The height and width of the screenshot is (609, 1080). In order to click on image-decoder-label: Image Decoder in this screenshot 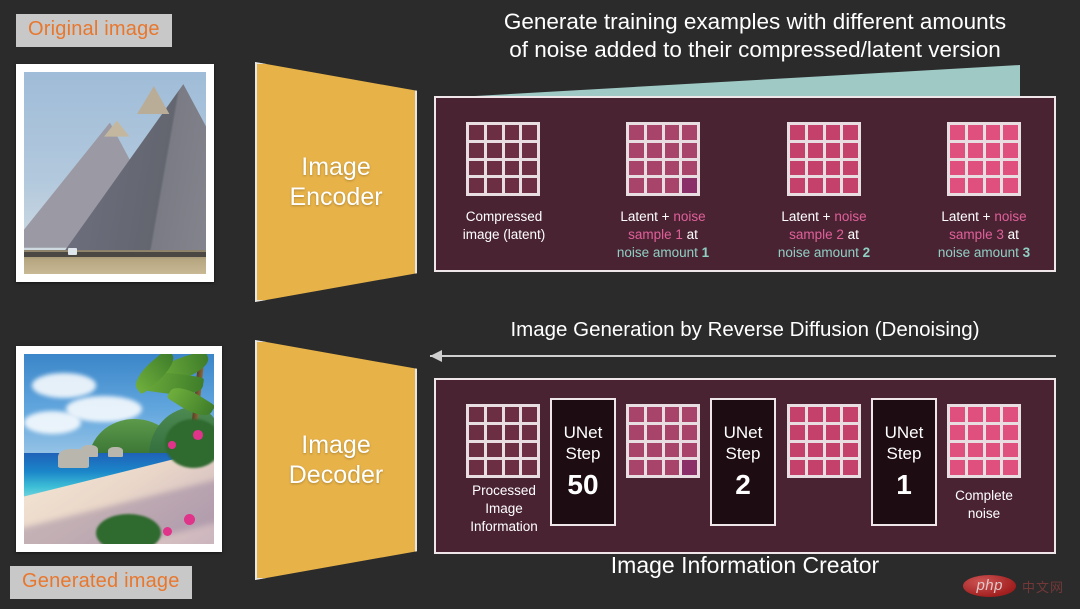, I will do `click(336, 460)`.